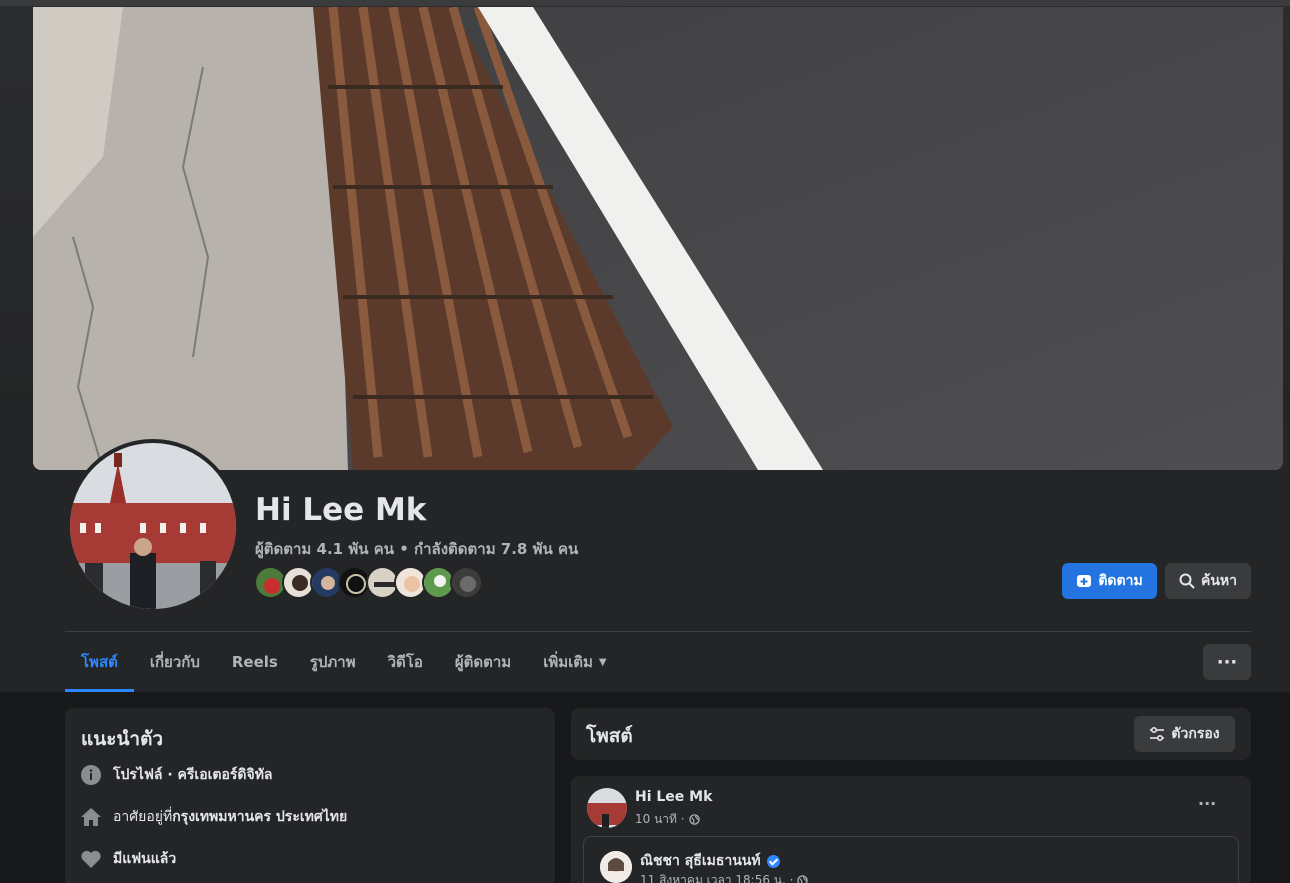 This screenshot has width=1290, height=883. What do you see at coordinates (607, 808) in the screenshot?
I see `post-author-avatar` at bounding box center [607, 808].